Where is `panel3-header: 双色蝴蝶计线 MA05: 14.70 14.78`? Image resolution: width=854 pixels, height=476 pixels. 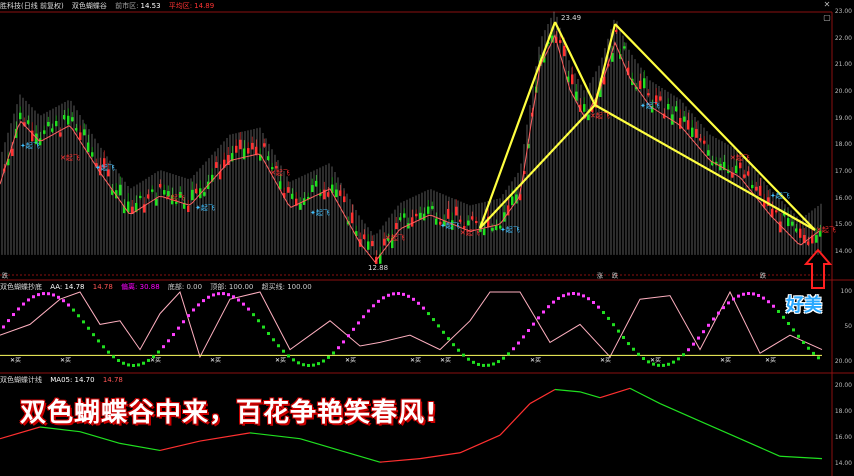 panel3-header: 双色蝴蝶计线 MA05: 14.70 14.78 is located at coordinates (64, 380).